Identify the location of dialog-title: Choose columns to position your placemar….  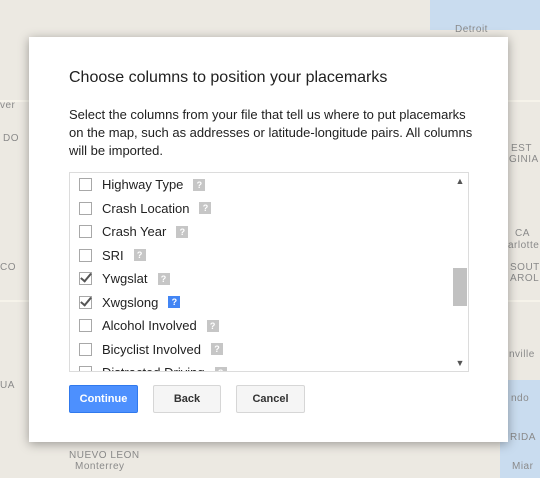
(228, 77).